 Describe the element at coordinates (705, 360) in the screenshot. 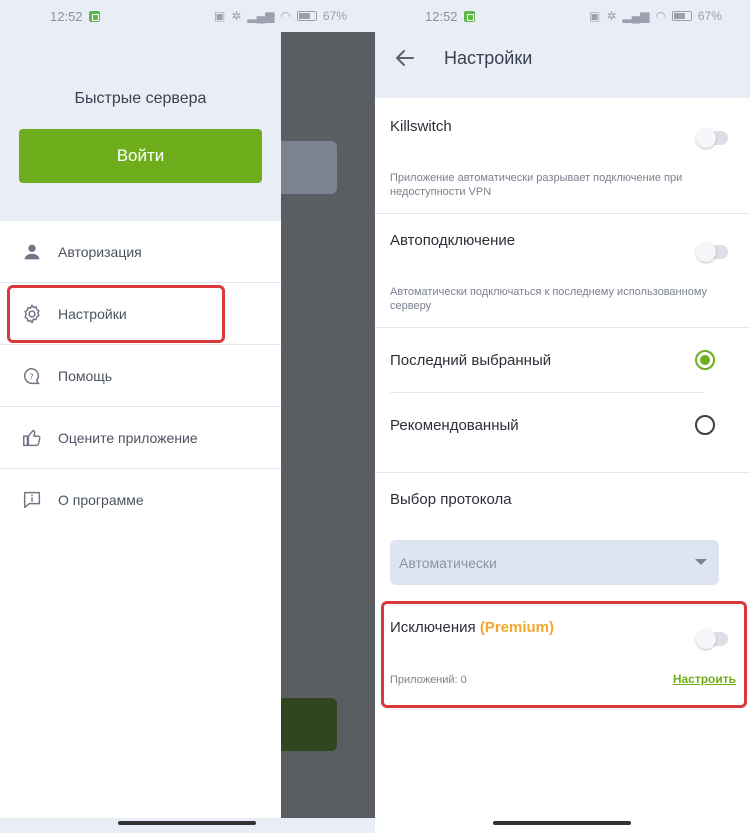

I see `last-selected-radio` at that location.